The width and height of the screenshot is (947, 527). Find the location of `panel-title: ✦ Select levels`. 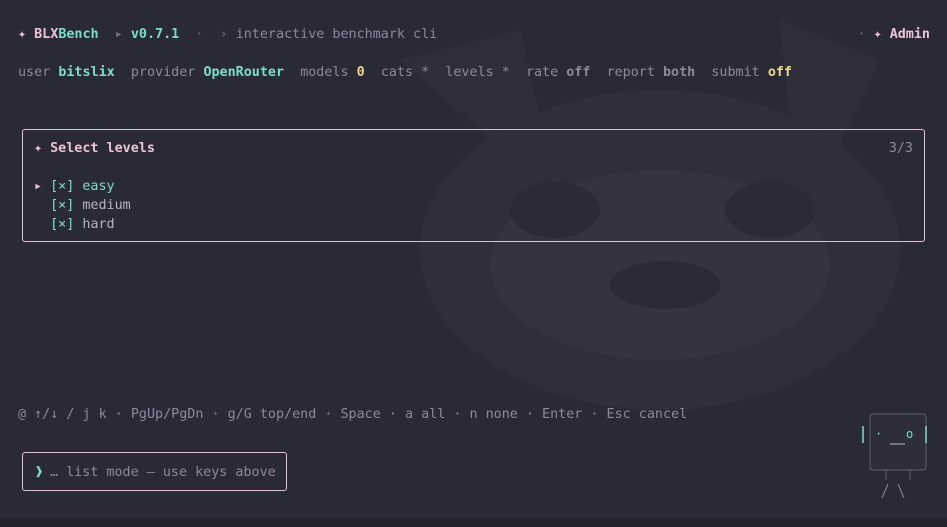

panel-title: ✦ Select levels is located at coordinates (94, 148).